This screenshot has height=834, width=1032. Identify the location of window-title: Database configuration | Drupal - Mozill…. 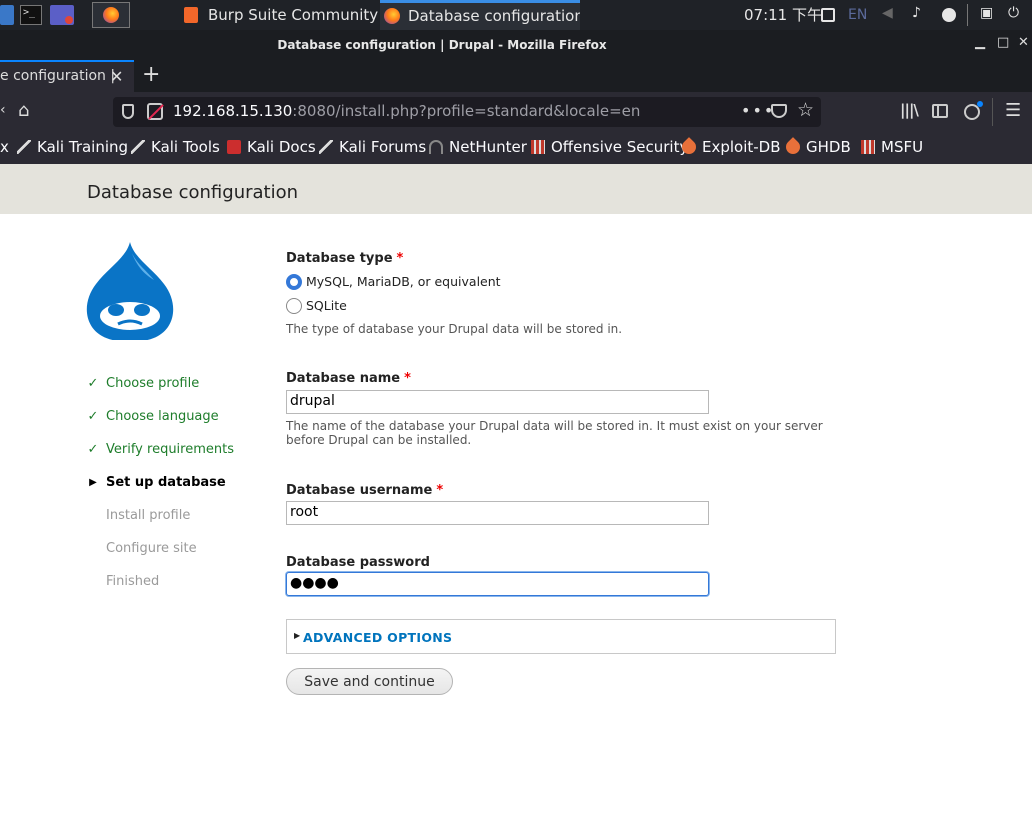
(442, 45).